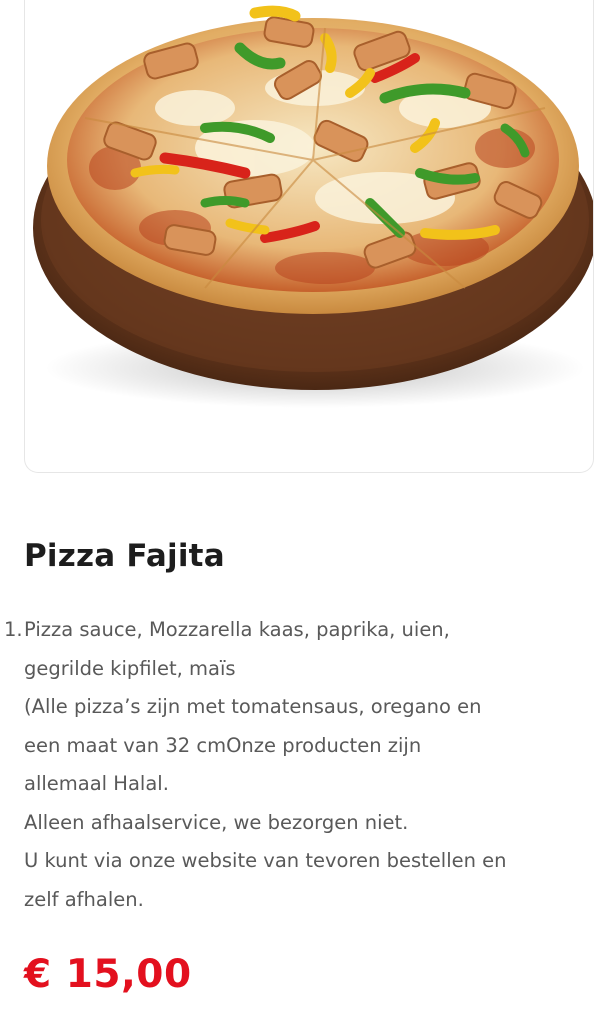 The height and width of the screenshot is (1024, 615). I want to click on description-line: allemaal Halal., so click(96, 783).